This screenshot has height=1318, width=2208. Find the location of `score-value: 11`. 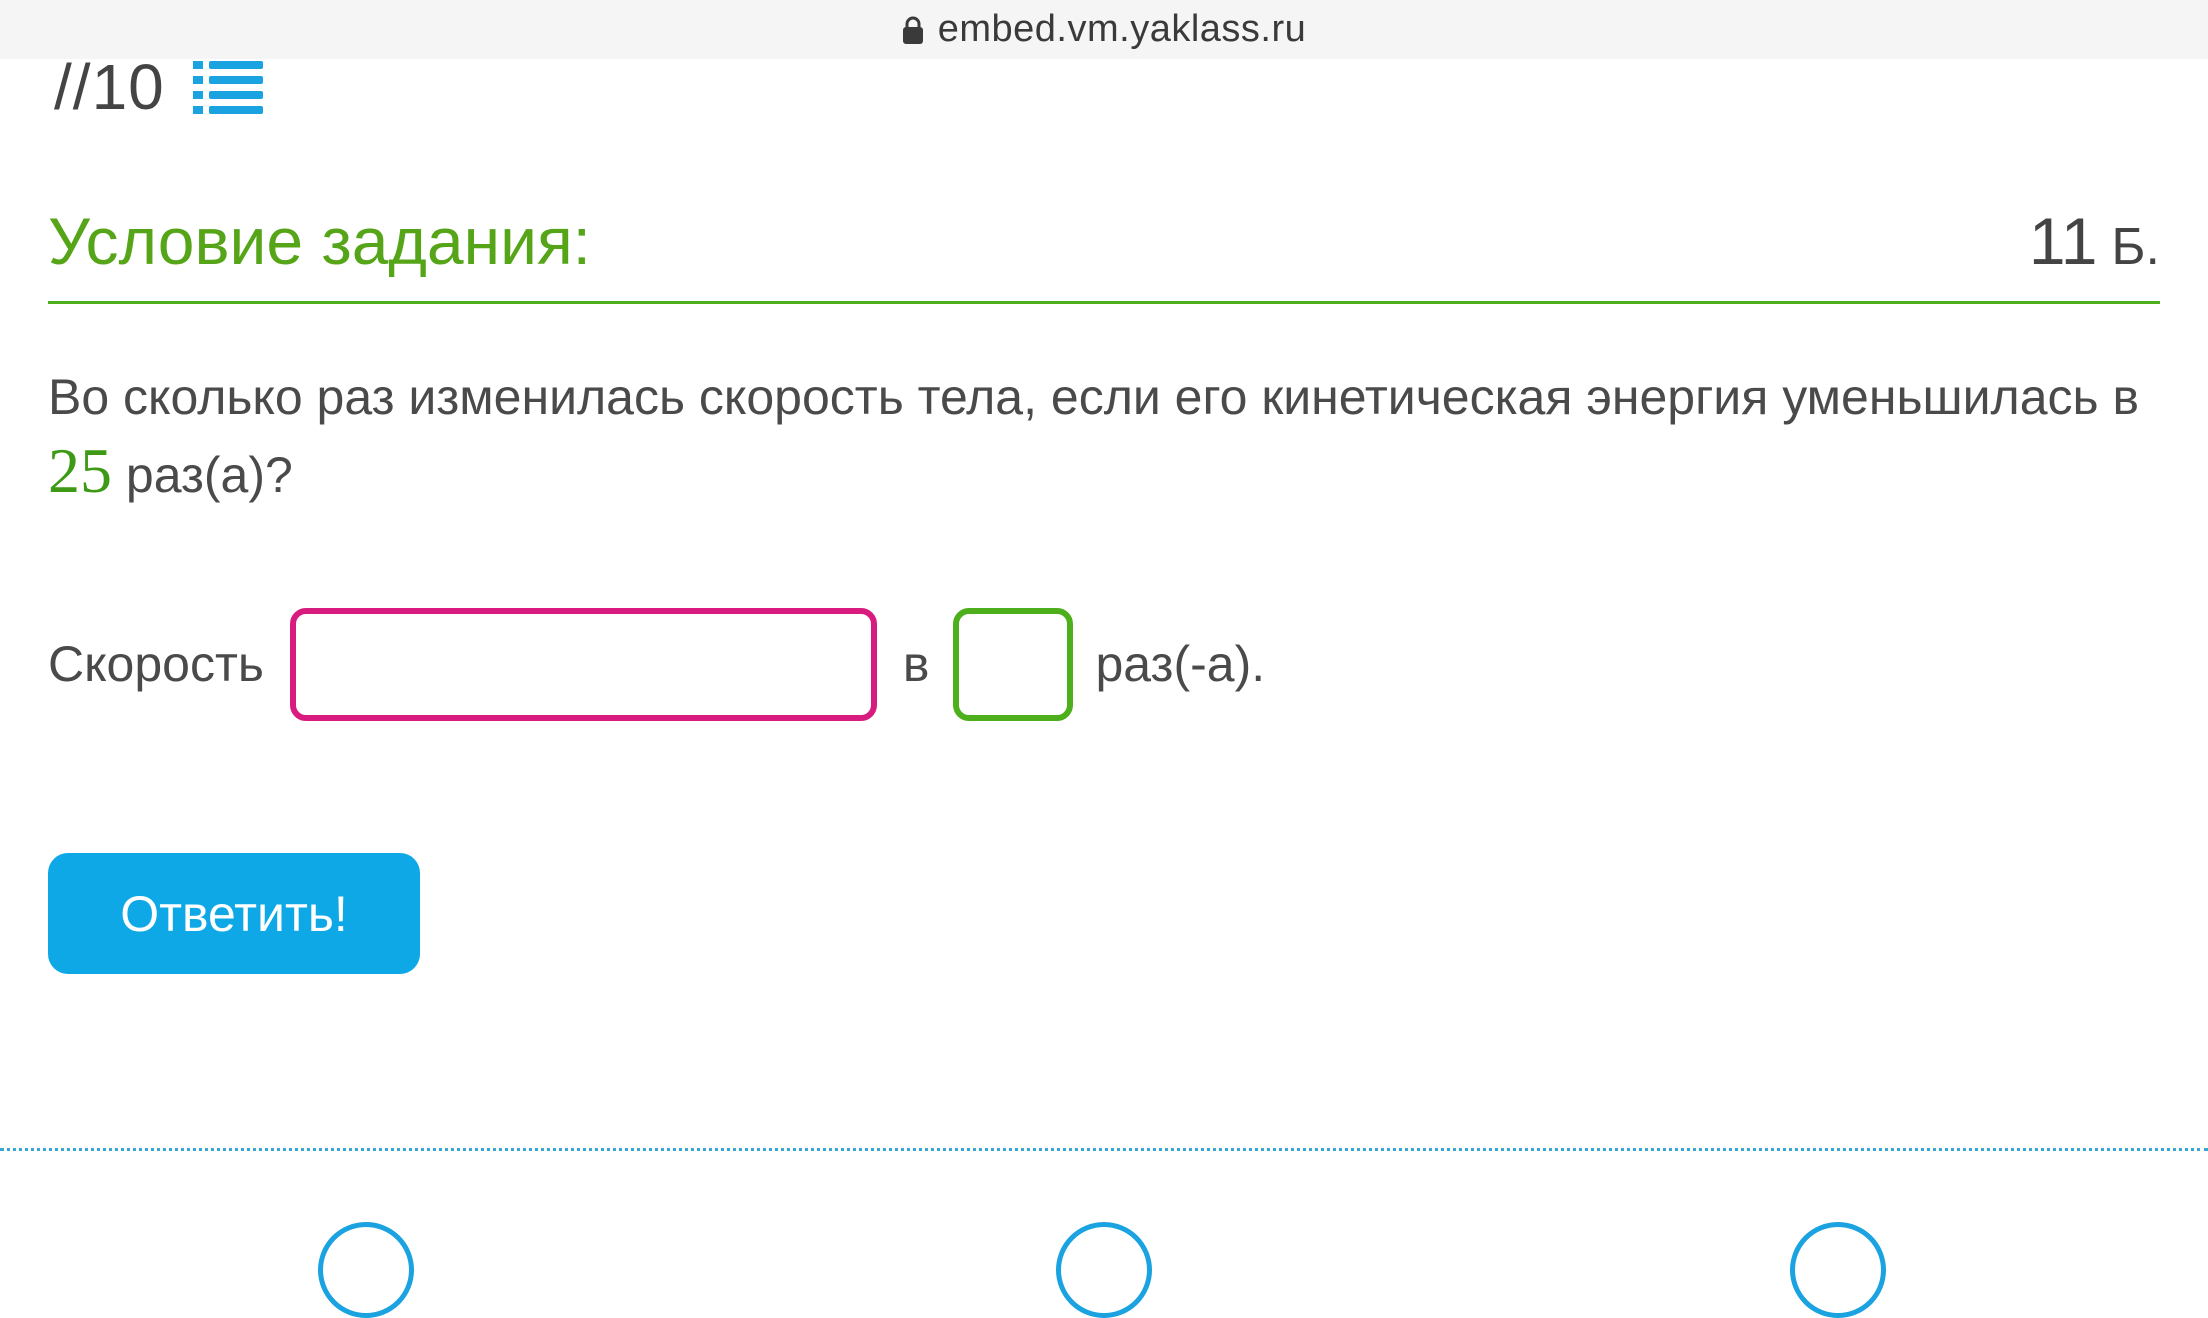

score-value: 11 is located at coordinates (2063, 241).